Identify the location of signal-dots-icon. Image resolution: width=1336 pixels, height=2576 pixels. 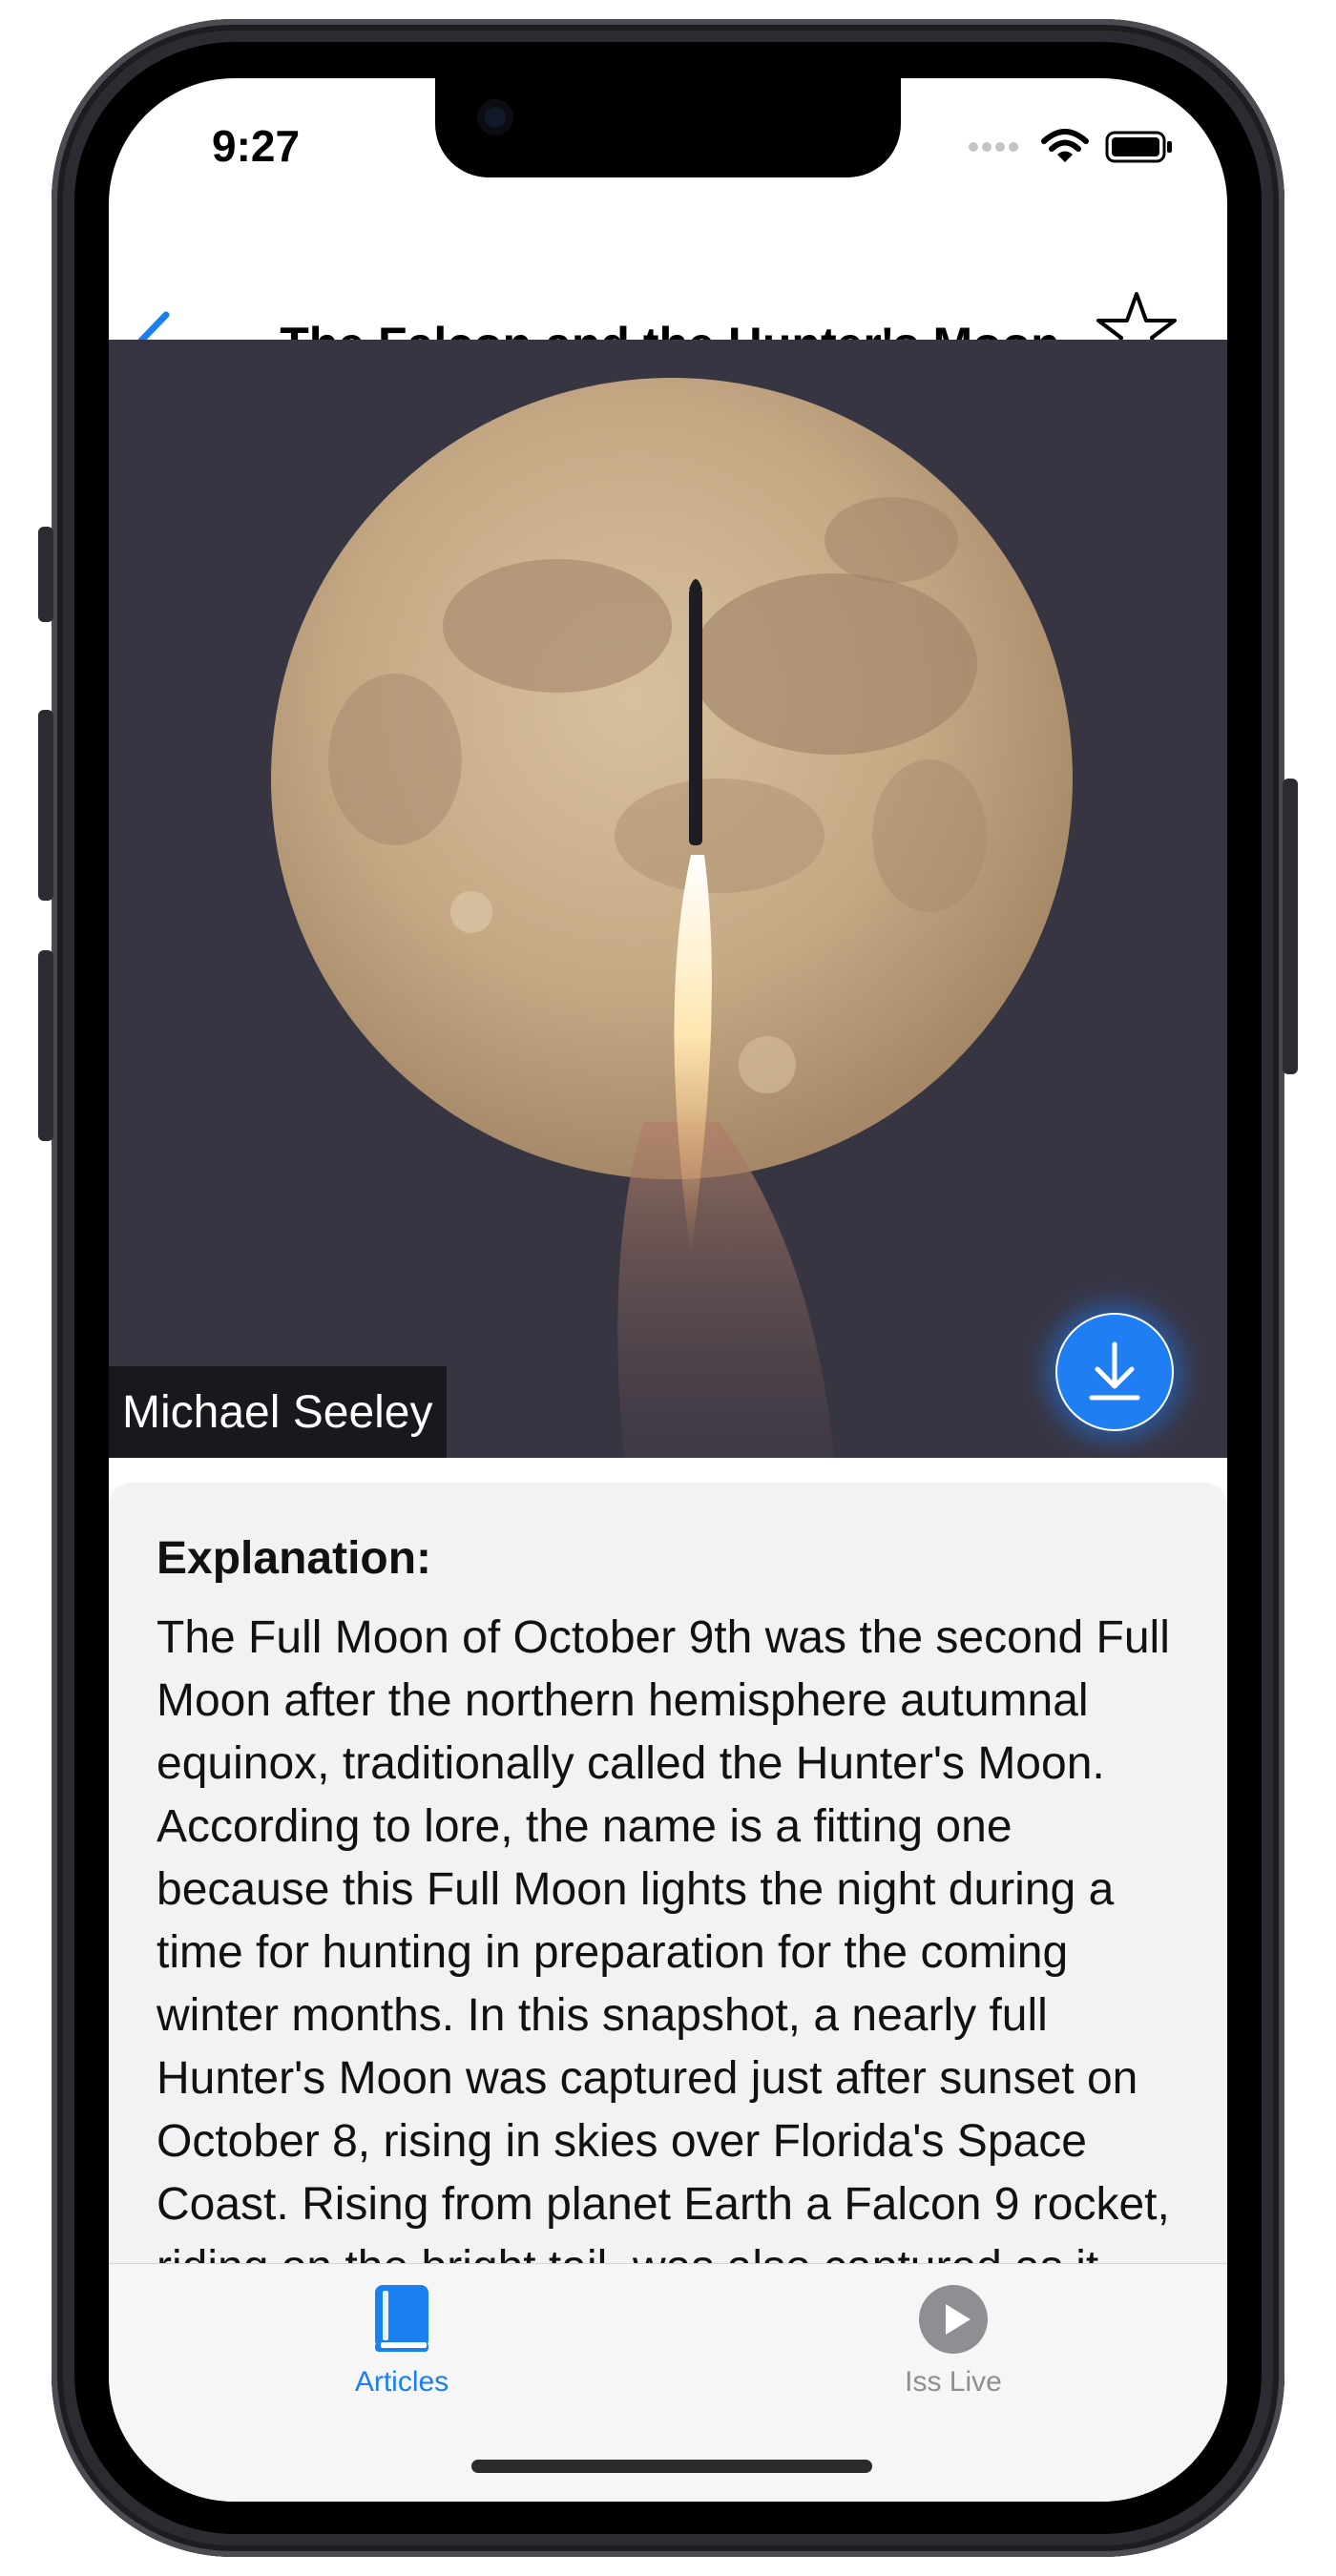
(993, 147).